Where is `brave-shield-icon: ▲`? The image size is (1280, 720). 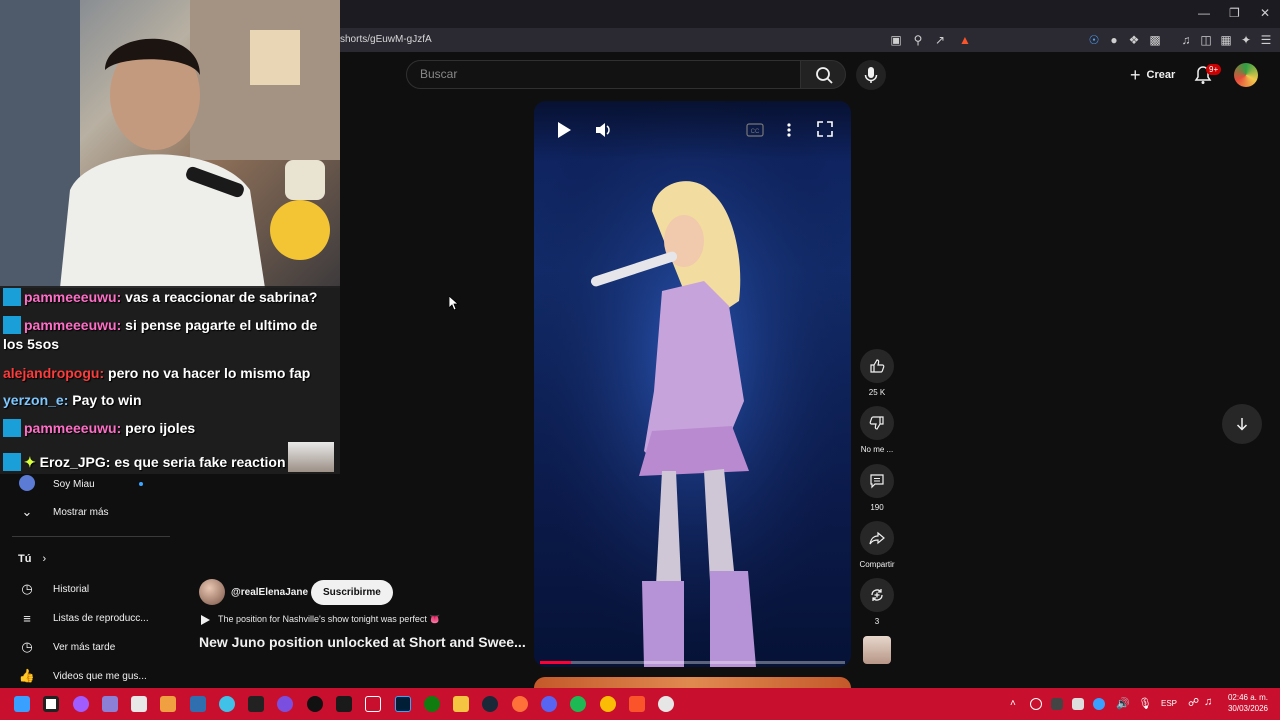
brave-shield-icon: ▲ is located at coordinates (965, 40).